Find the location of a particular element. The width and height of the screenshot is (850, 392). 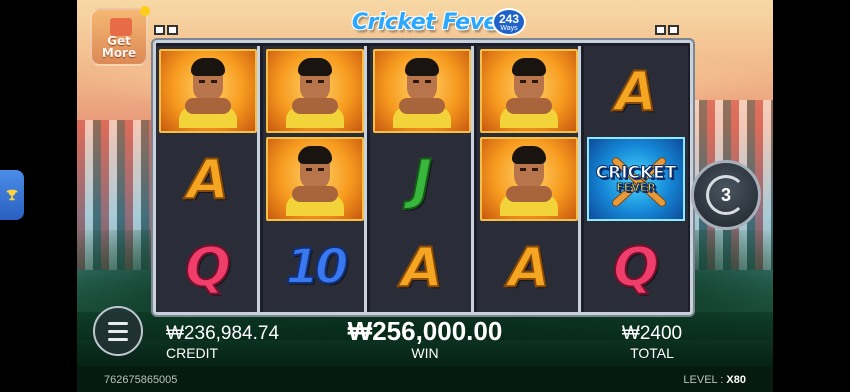

symbol-10: 10 is located at coordinates (317, 267).